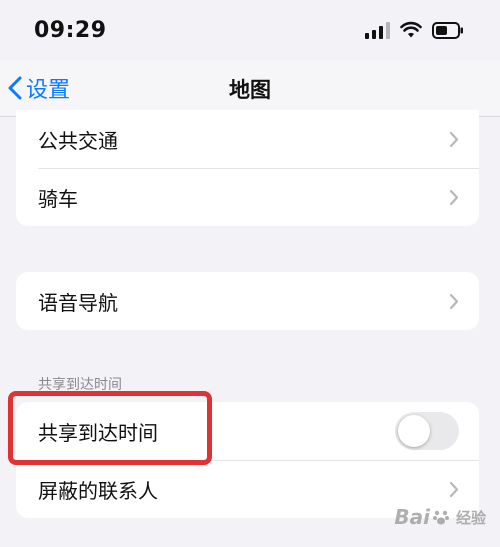 The height and width of the screenshot is (547, 500). I want to click on row-public-transit: 公共交通, so click(247, 139).